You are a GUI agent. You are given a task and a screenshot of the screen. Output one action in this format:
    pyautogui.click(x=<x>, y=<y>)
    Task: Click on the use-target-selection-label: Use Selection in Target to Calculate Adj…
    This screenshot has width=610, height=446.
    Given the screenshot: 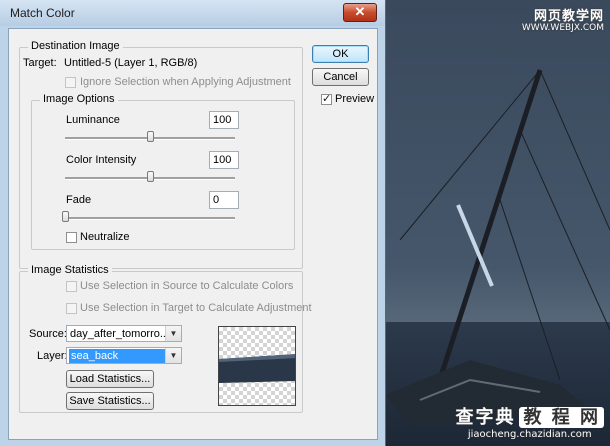 What is the action you would take?
    pyautogui.click(x=196, y=308)
    